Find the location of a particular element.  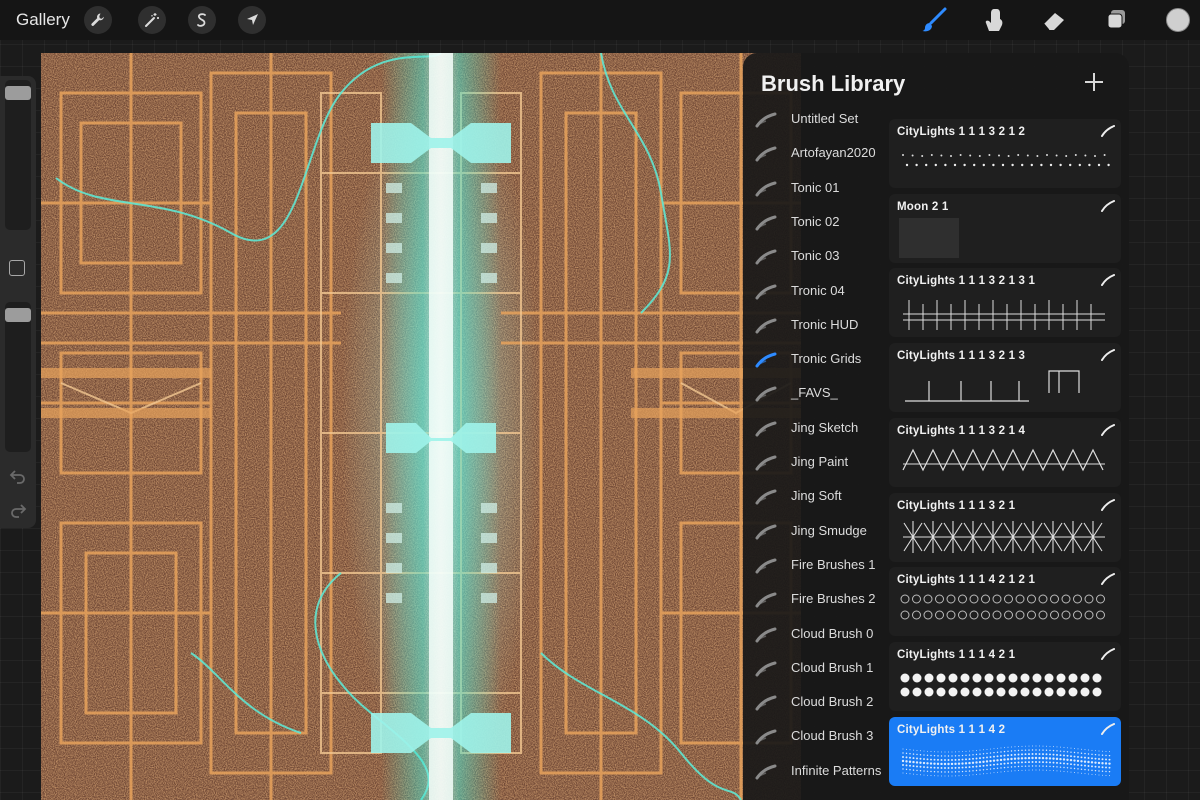

wrench-icon is located at coordinates (97, 19).